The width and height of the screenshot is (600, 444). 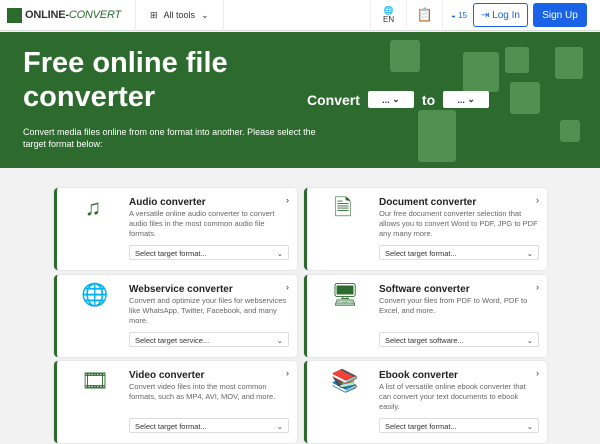 What do you see at coordinates (466, 99) in the screenshot?
I see `target-format-select: ... ⌄` at bounding box center [466, 99].